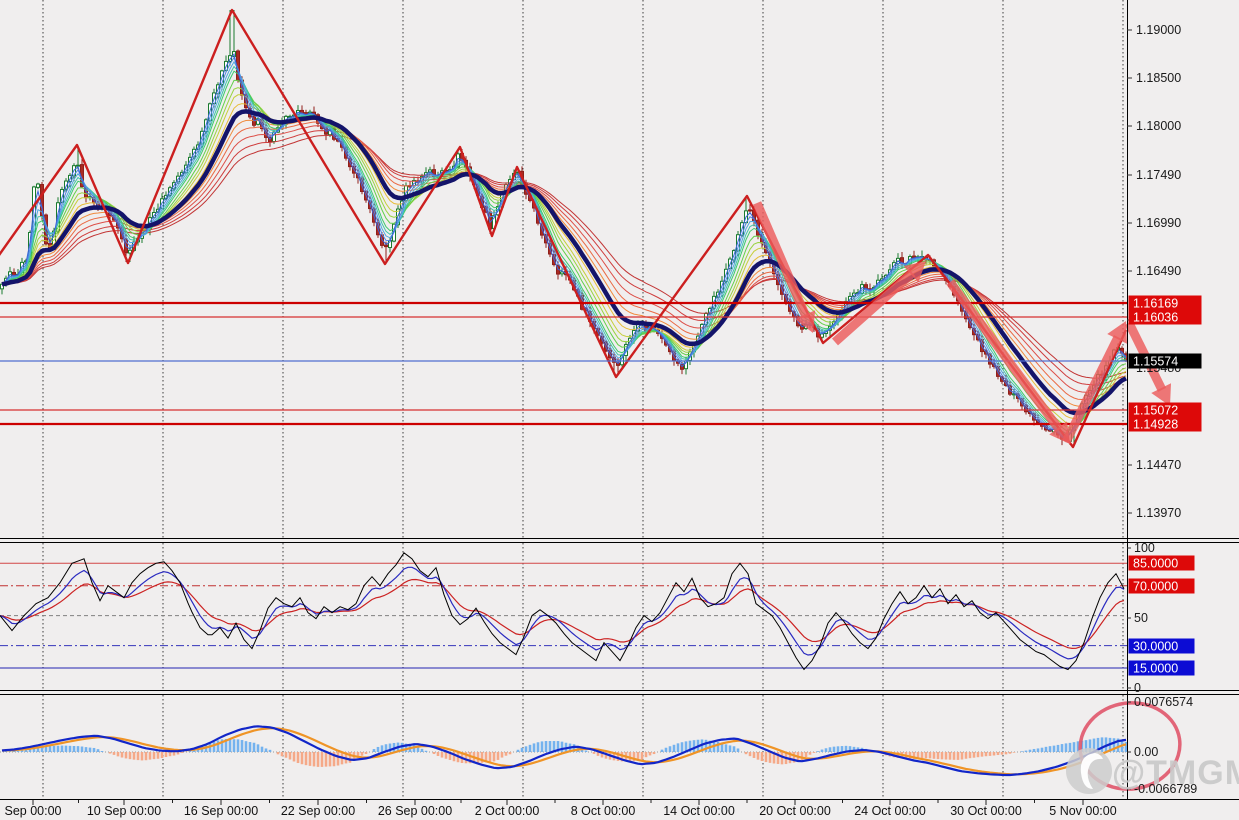 The height and width of the screenshot is (820, 1239). What do you see at coordinates (33, 811) in the screenshot?
I see `time-axis-label: Sep 00:00` at bounding box center [33, 811].